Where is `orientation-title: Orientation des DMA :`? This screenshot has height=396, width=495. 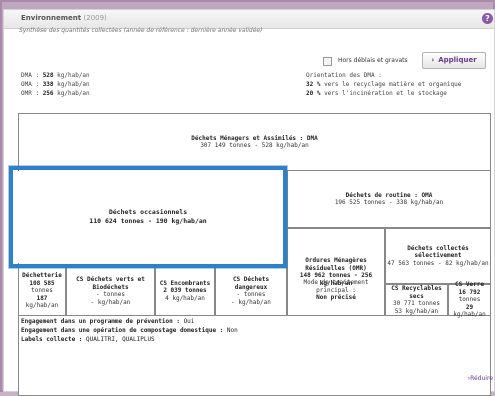
orientation-title: Orientation des DMA : is located at coordinates (344, 75).